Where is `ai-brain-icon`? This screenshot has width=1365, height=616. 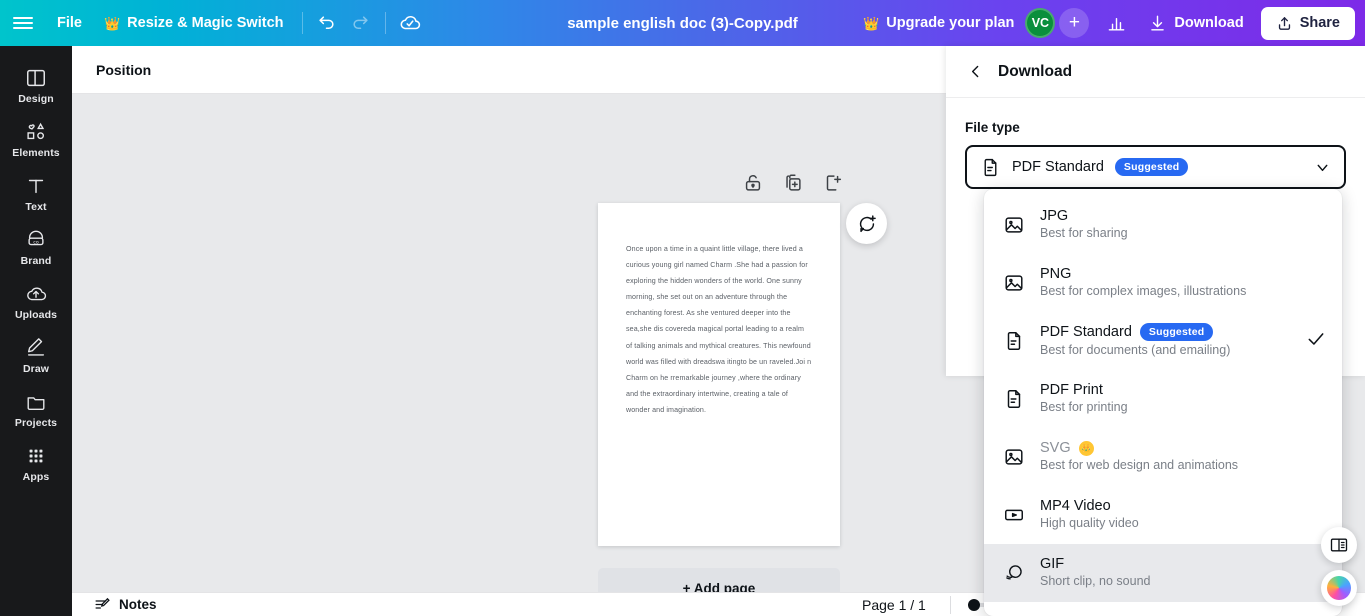 ai-brain-icon is located at coordinates (1339, 588).